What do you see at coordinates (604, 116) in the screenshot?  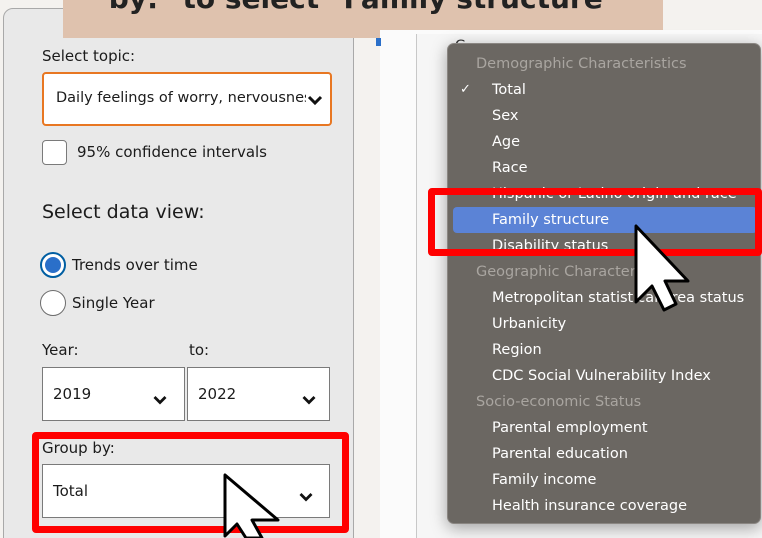 I see `menu-item-sex: Sex` at bounding box center [604, 116].